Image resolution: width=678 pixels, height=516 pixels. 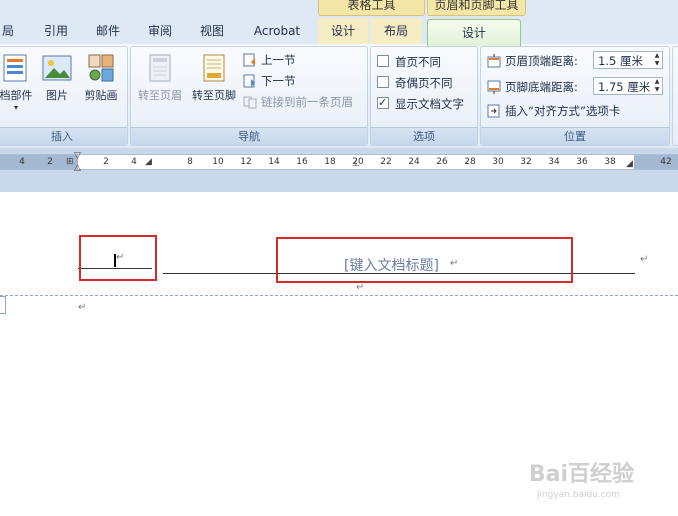 I want to click on first-line-indent-icon: ▽, so click(x=77, y=156).